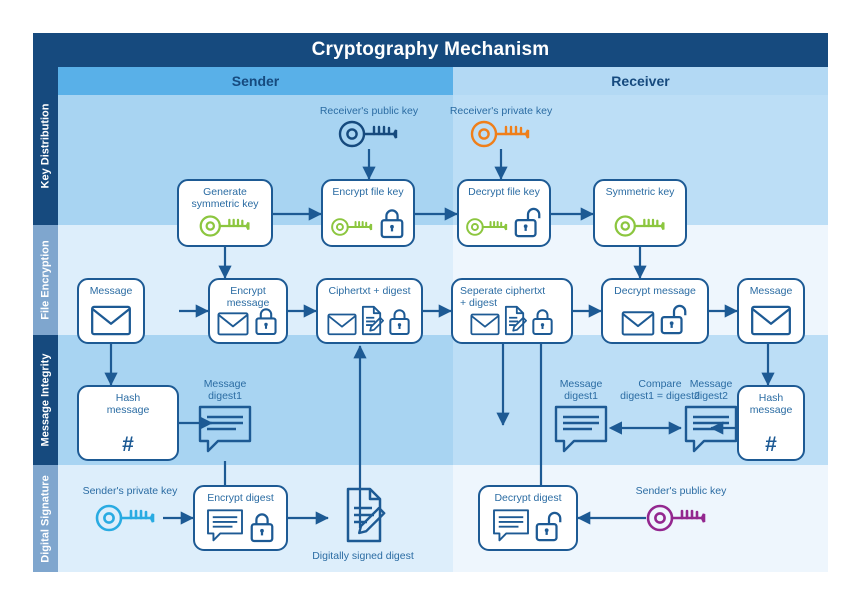 This screenshot has height=609, width=861. I want to click on message-digest1-receiver-caption: Message digest1, so click(581, 390).